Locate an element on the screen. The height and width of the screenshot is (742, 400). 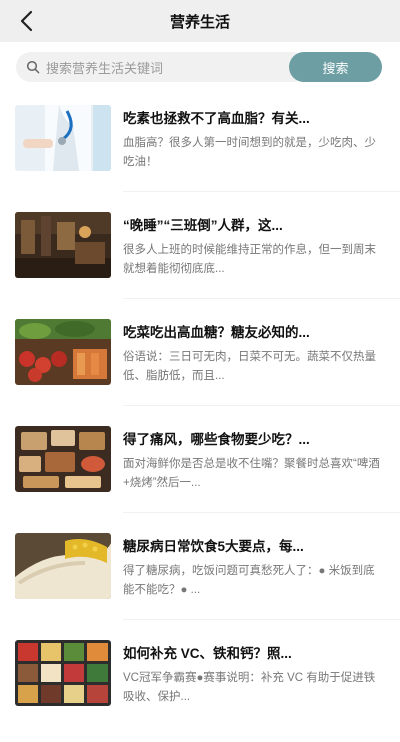
page-title: 营养生活 is located at coordinates (199, 22).